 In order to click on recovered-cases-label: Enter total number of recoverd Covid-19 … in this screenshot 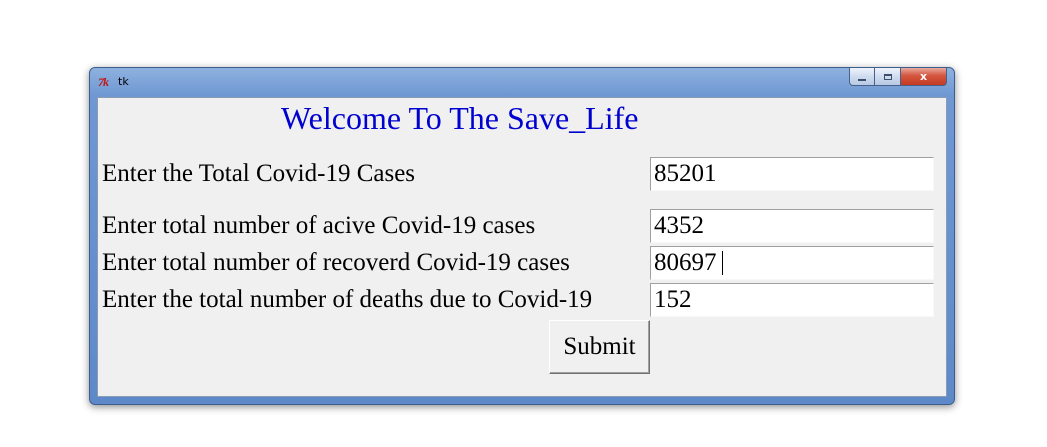, I will do `click(336, 262)`.